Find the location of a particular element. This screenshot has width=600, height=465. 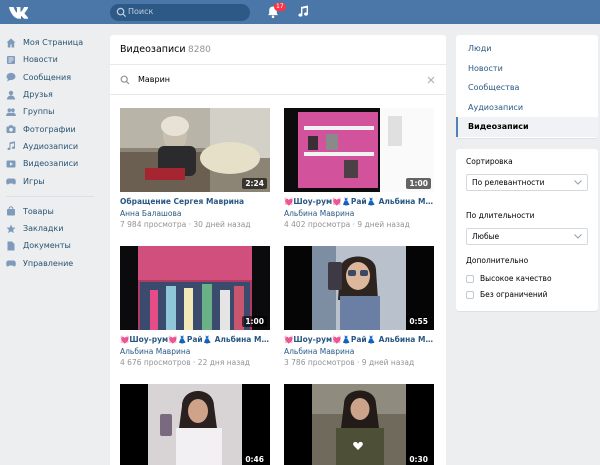

sidebar-item-label: Группы is located at coordinates (39, 112).